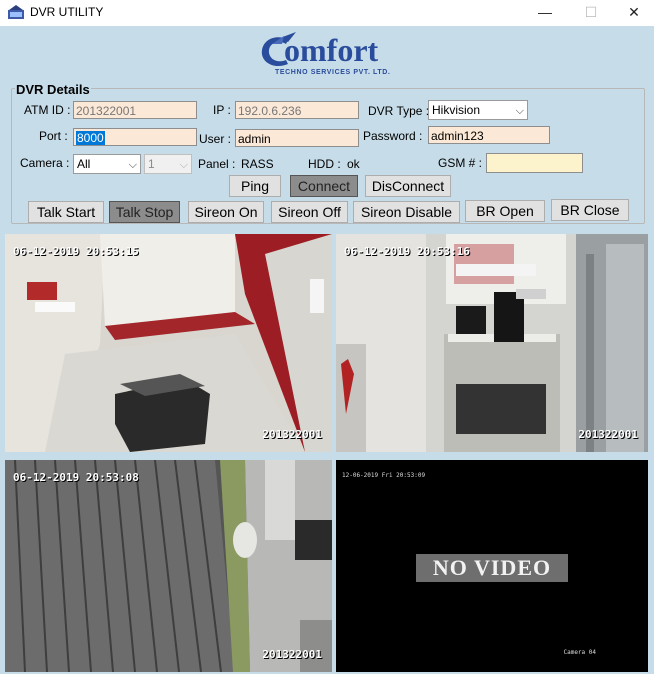 The height and width of the screenshot is (674, 654). I want to click on camera-value: All, so click(84, 164).